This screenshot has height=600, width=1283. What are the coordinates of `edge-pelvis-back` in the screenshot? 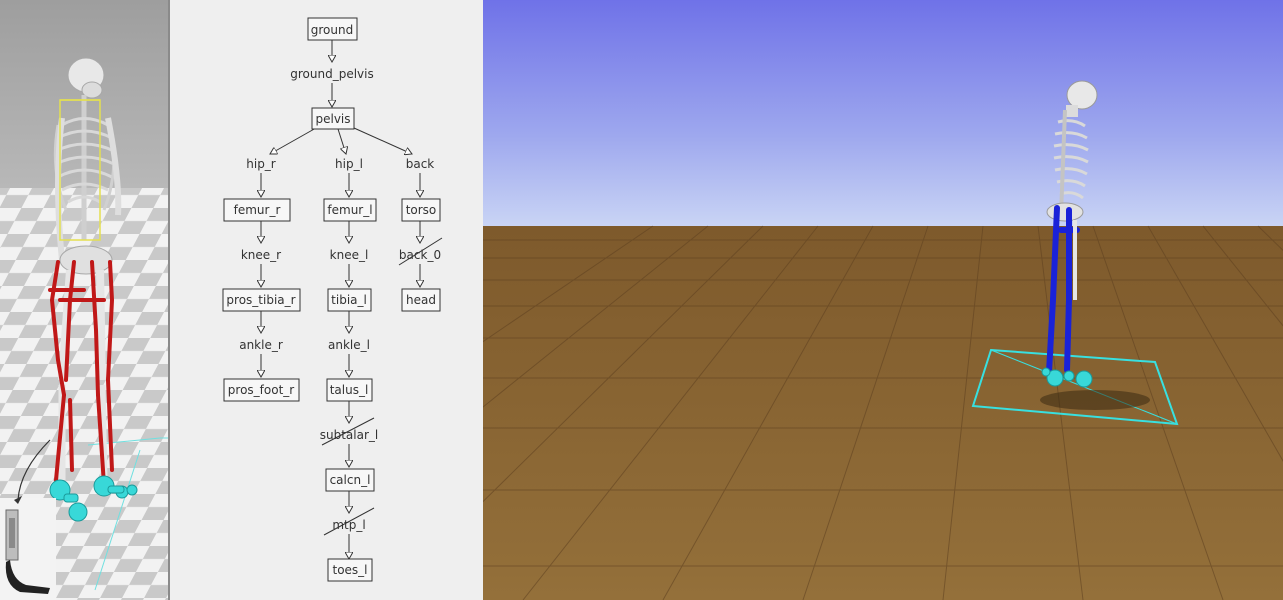 It's located at (382, 140).